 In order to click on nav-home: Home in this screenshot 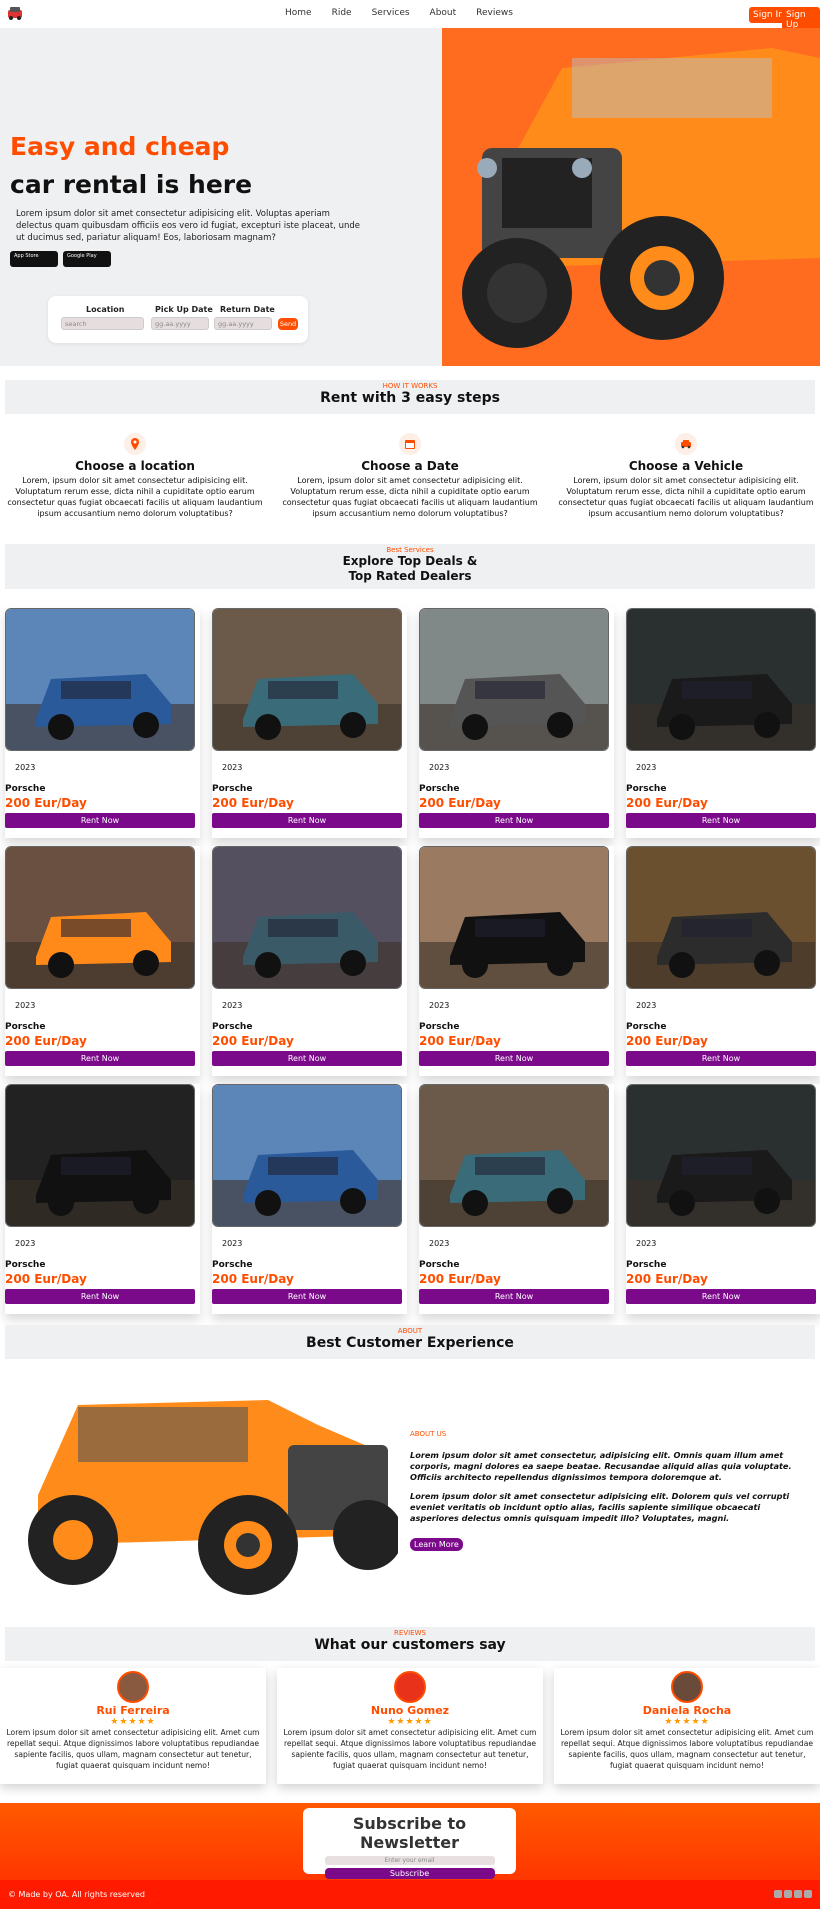, I will do `click(298, 13)`.